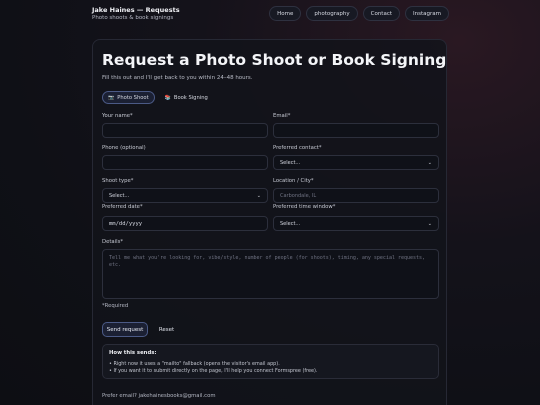 The image size is (540, 405). What do you see at coordinates (381, 13) in the screenshot?
I see `nav-contact-link: Contact` at bounding box center [381, 13].